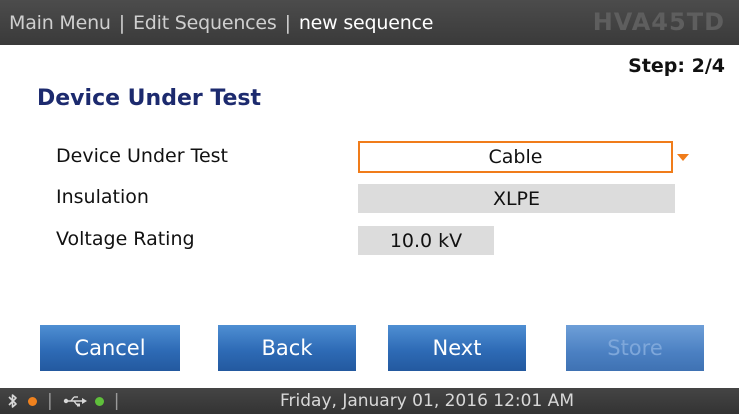 Image resolution: width=739 pixels, height=414 pixels. Describe the element at coordinates (13, 401) in the screenshot. I see `bluetooth-icon` at that location.